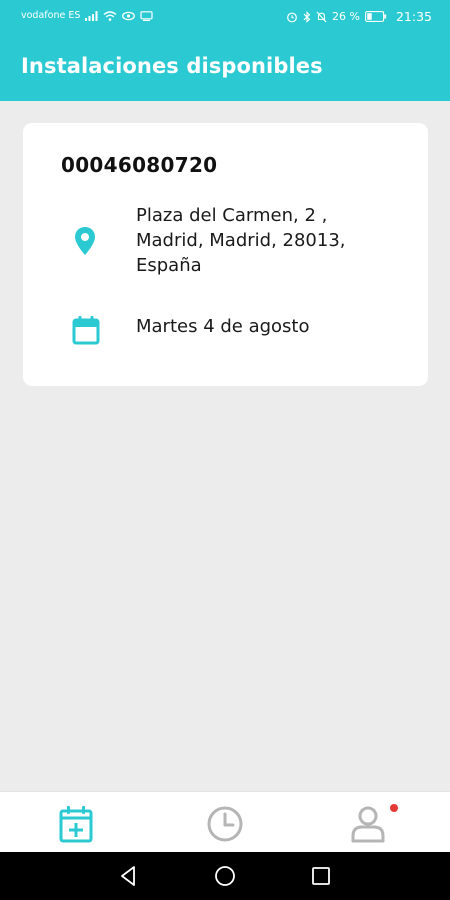 Image resolution: width=450 pixels, height=900 pixels. What do you see at coordinates (91, 15) in the screenshot?
I see `signal-icon` at bounding box center [91, 15].